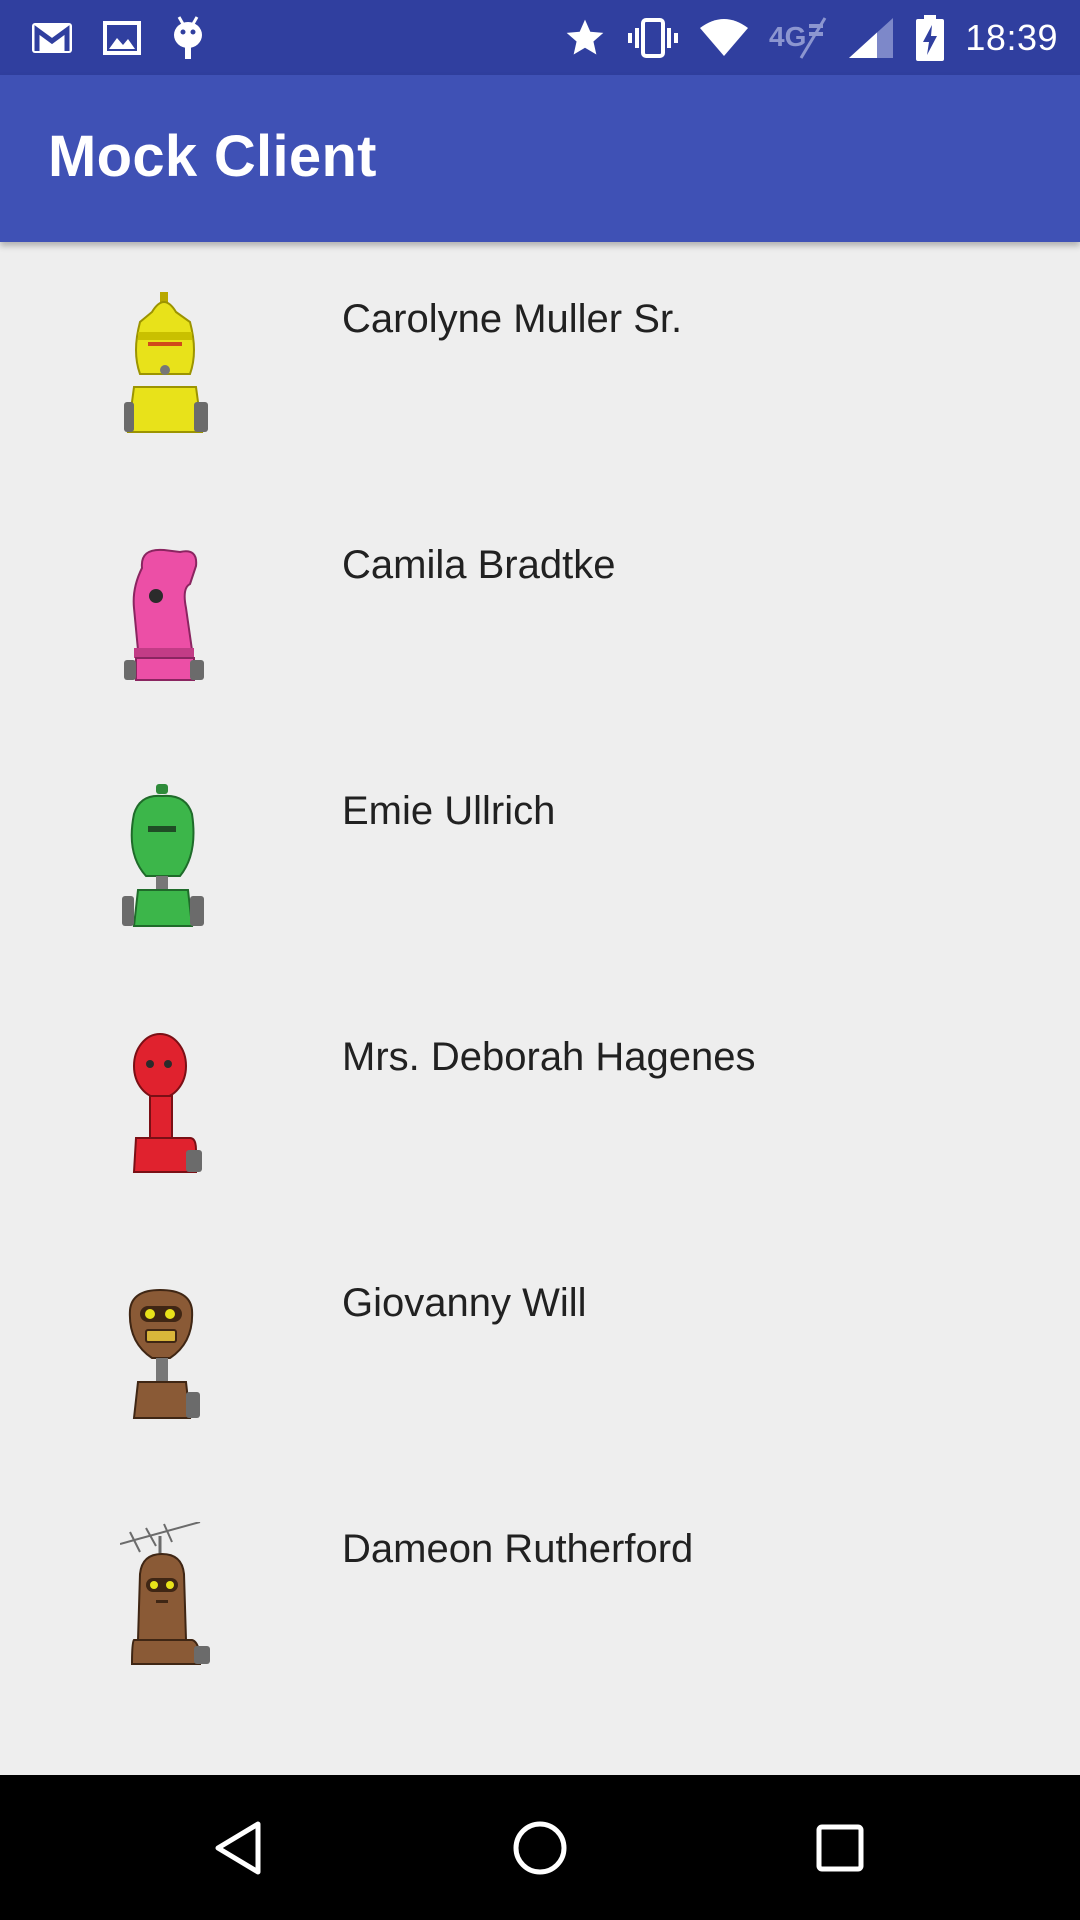 The width and height of the screenshot is (1080, 1920). I want to click on robot-avatar-red-icon, so click(167, 1103).